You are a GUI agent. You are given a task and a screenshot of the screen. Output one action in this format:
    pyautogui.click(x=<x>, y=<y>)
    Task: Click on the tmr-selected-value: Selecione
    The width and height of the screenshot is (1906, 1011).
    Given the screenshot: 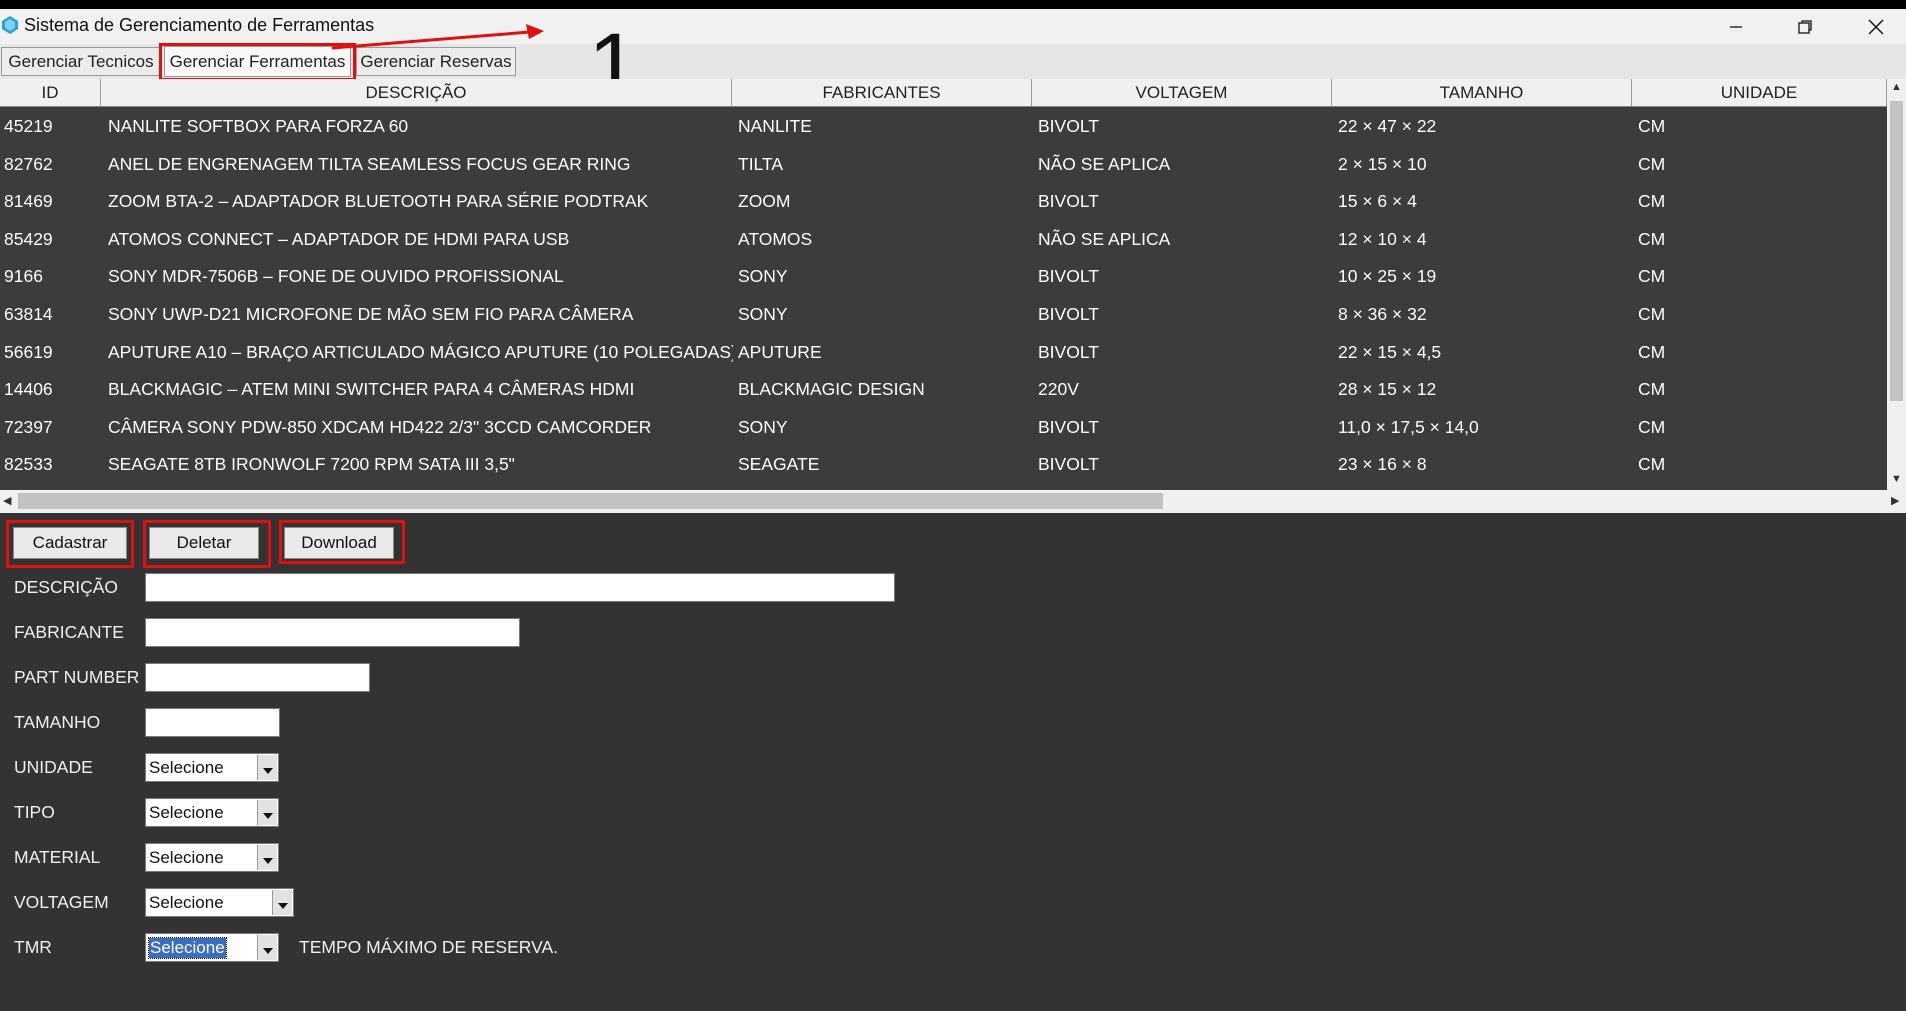 What is the action you would take?
    pyautogui.click(x=187, y=948)
    